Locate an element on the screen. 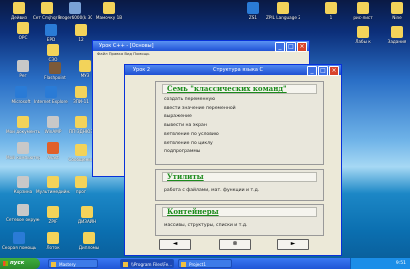  list-item: ветвление по циклу is located at coordinates (188, 143).